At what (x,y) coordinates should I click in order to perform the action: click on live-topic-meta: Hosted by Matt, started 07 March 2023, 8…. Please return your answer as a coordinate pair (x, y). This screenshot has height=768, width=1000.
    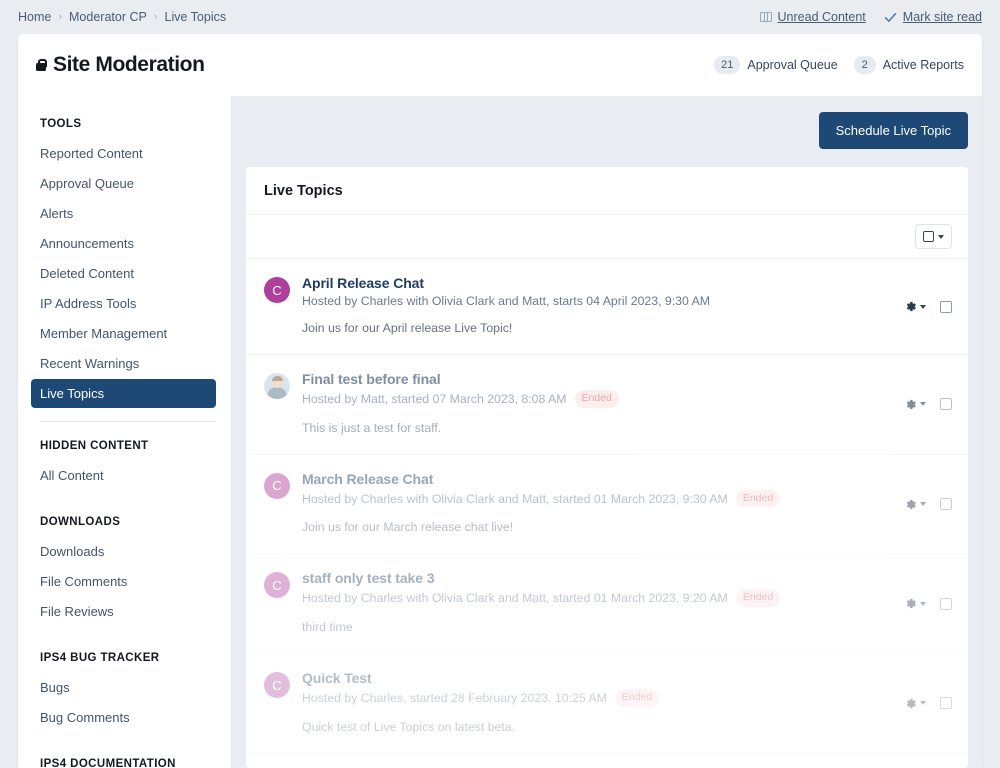
    Looking at the image, I should click on (592, 399).